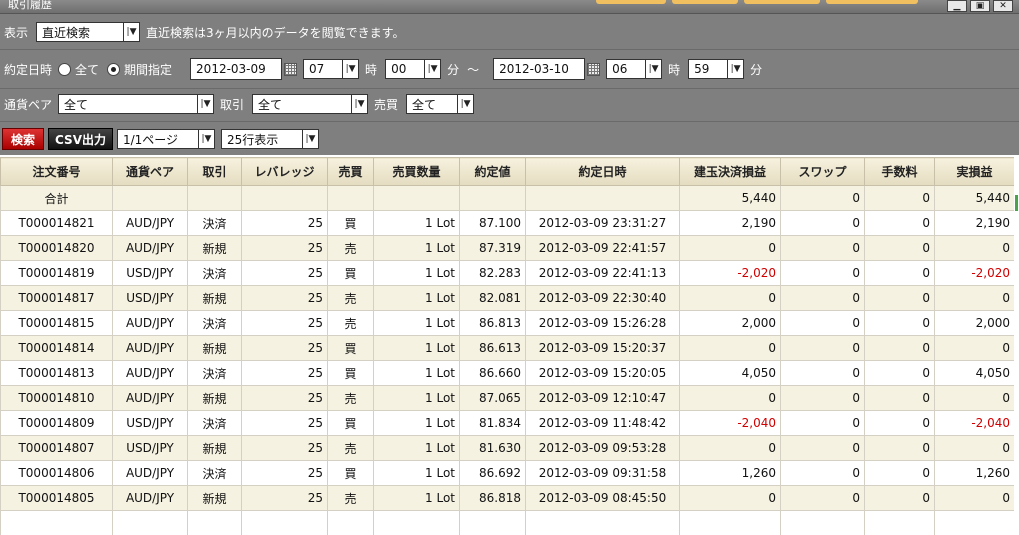 The image size is (1019, 535). I want to click on column-header: 約定値, so click(492, 171).